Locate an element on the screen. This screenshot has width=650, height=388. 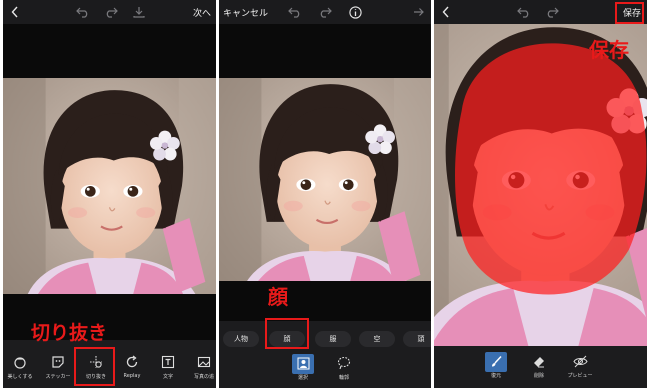
highlight-box-save is located at coordinates (629, 13).